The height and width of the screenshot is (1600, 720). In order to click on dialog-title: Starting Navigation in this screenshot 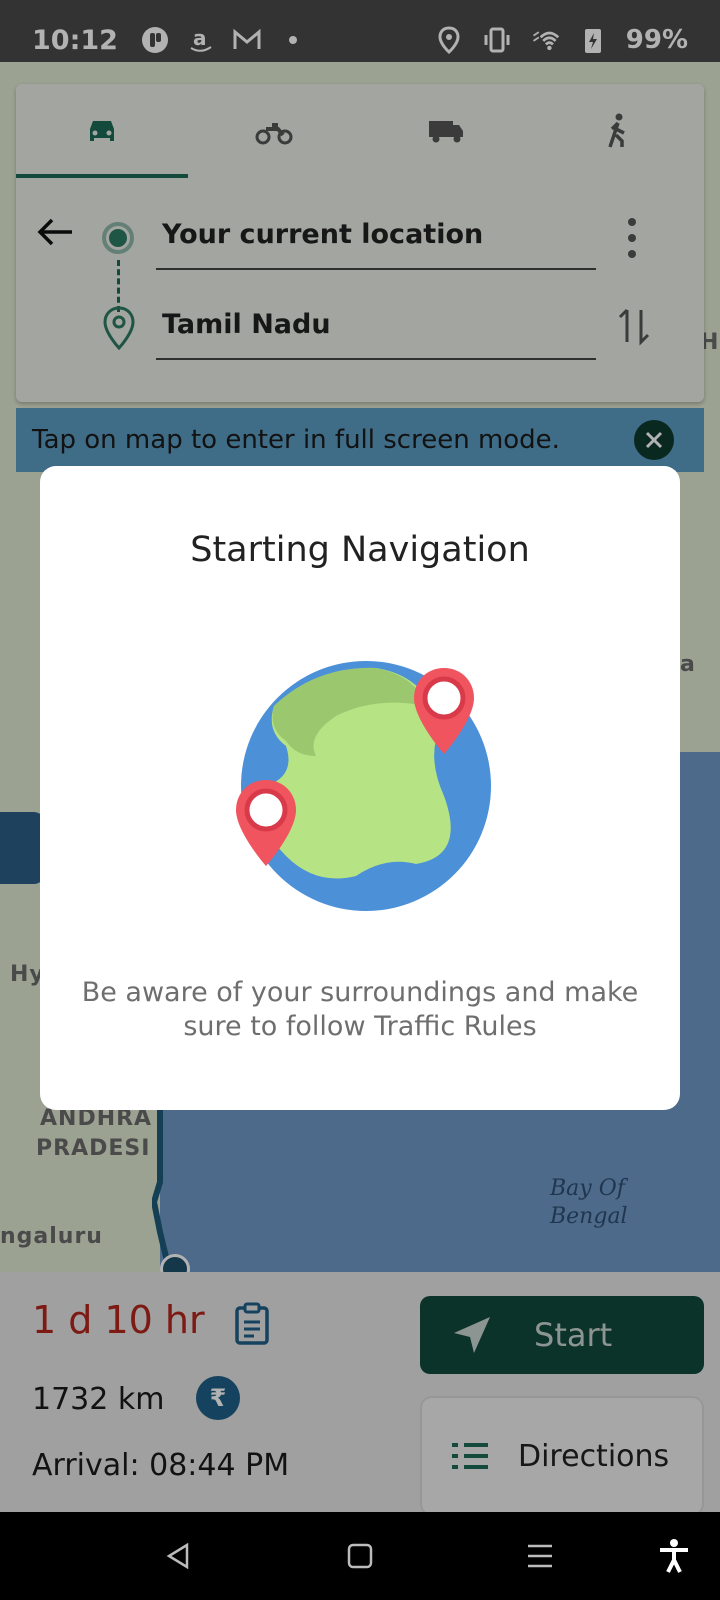, I will do `click(360, 550)`.